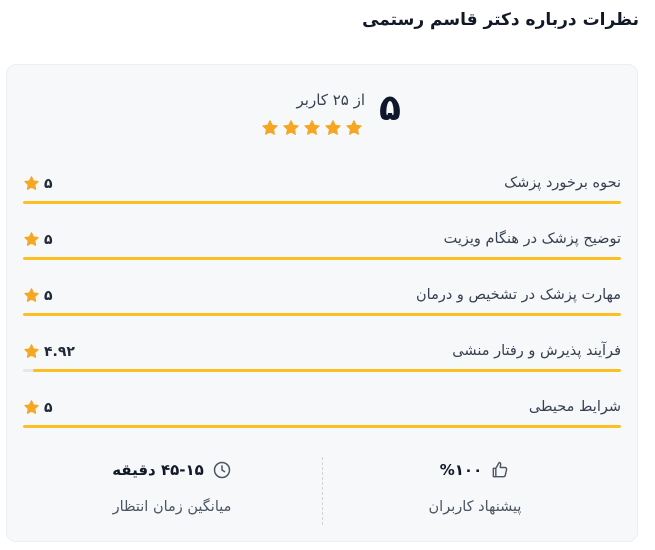 This screenshot has width=655, height=550. I want to click on rating-label: مهارت پزشک در تشخیص و درمان, so click(518, 295).